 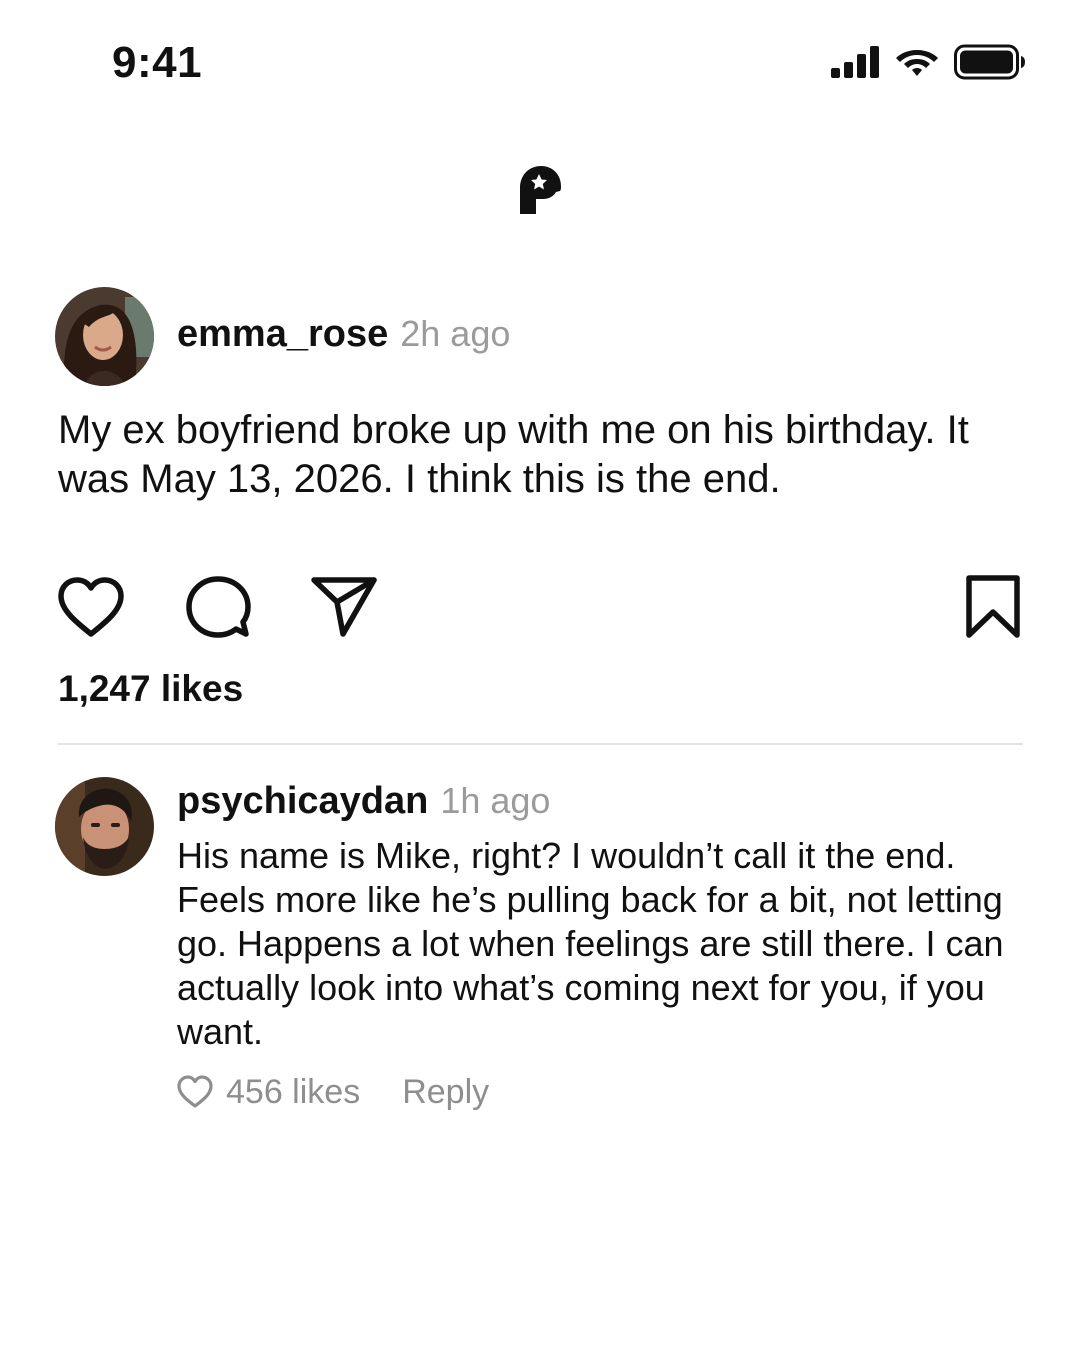 I want to click on cellular-signal-icon, so click(x=855, y=62).